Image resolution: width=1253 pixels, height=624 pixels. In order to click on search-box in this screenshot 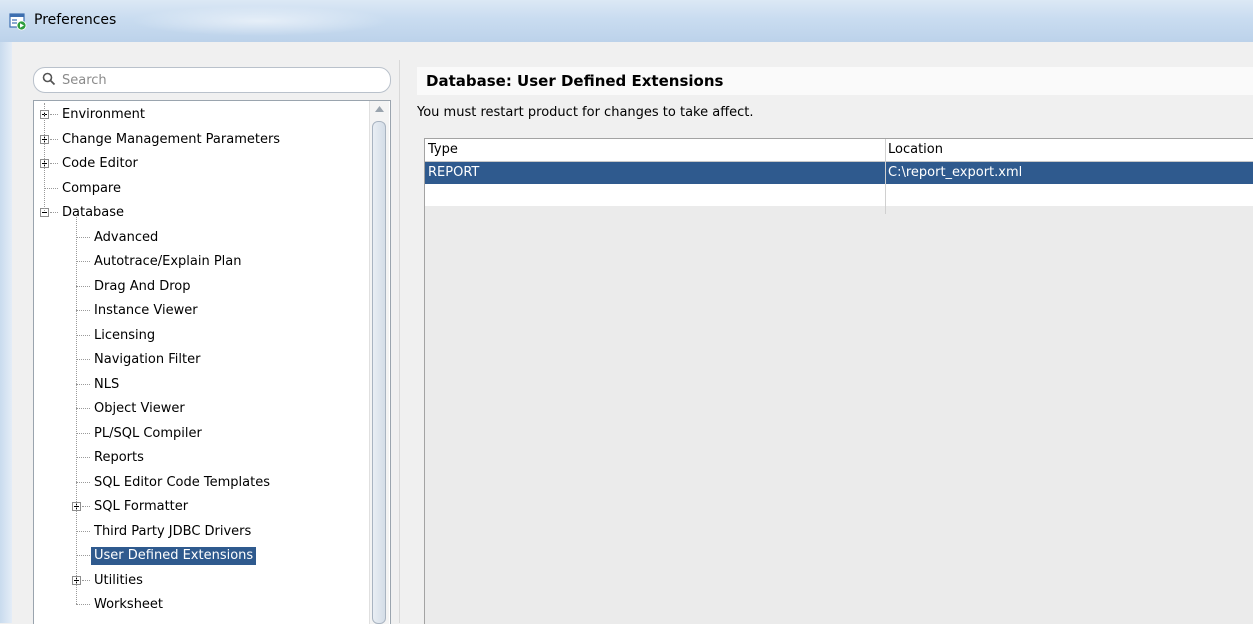, I will do `click(212, 80)`.